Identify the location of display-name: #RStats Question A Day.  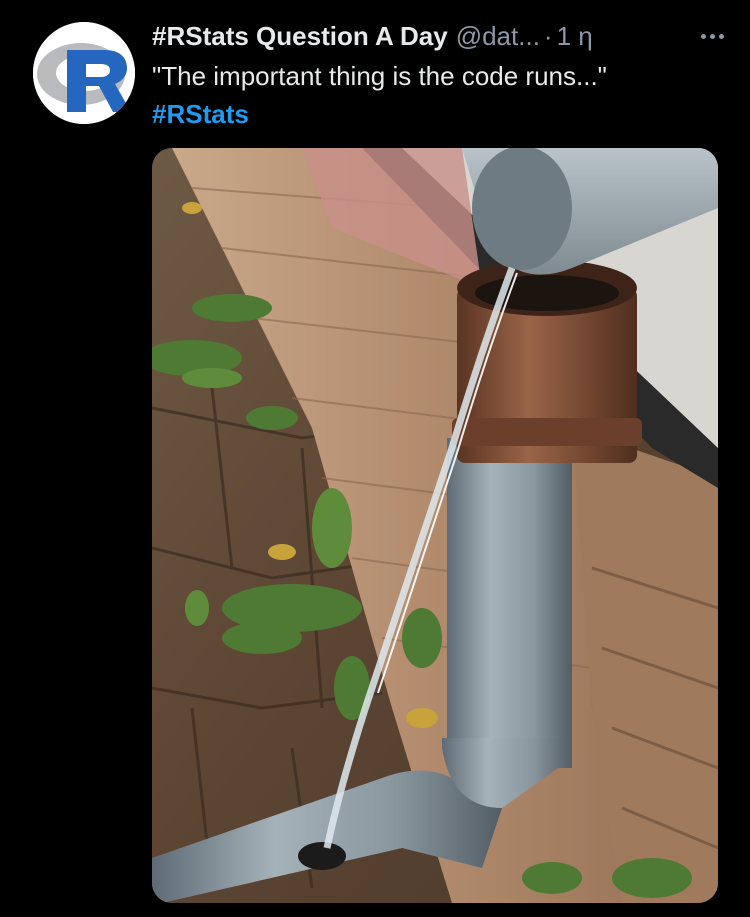
(300, 36).